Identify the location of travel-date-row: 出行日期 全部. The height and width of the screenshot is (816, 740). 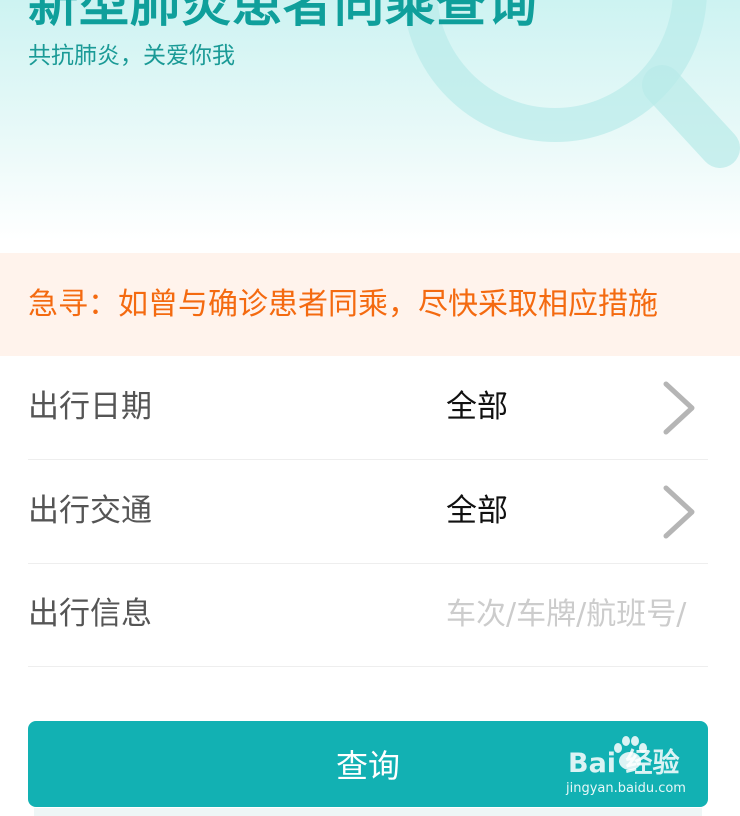
(368, 408).